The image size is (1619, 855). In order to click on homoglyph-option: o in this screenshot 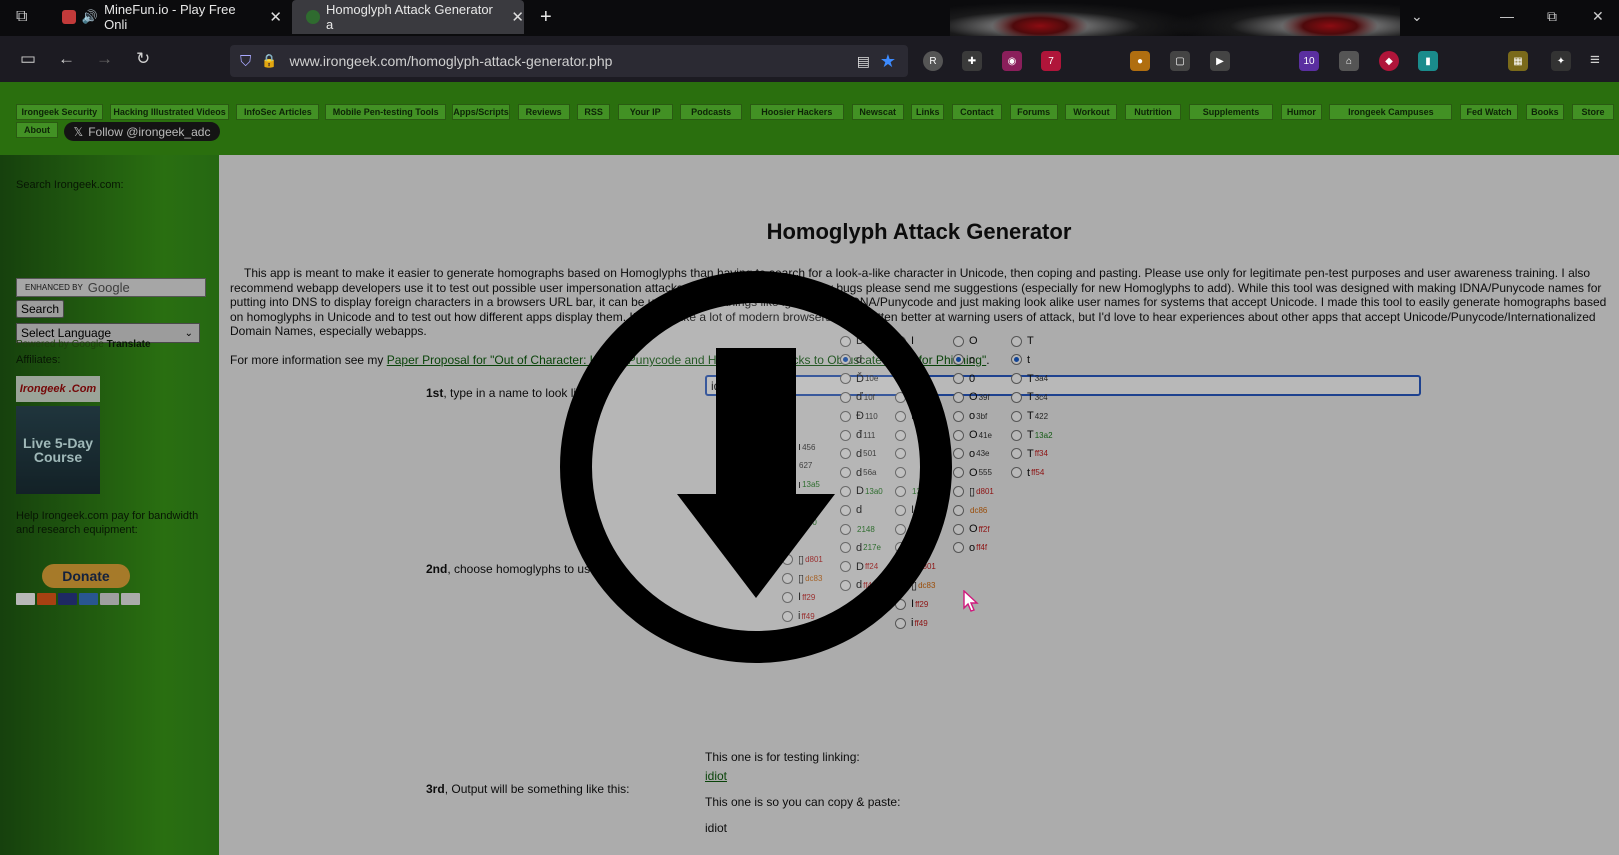, I will do `click(964, 360)`.